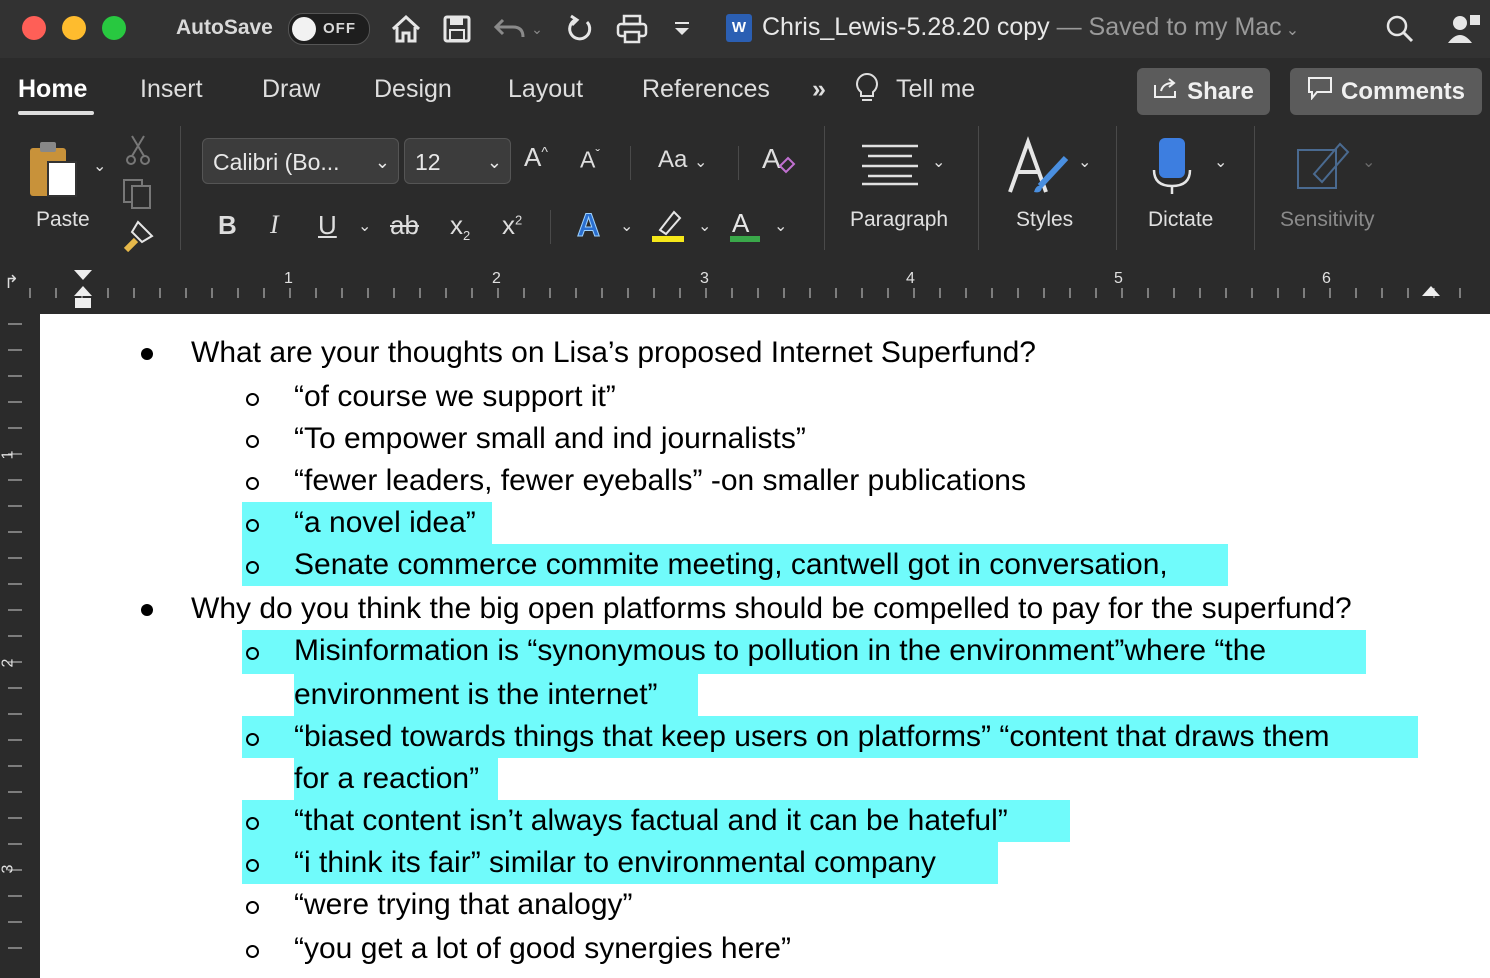 The height and width of the screenshot is (978, 1490). Describe the element at coordinates (780, 226) in the screenshot. I see `font-color-chevron-icon: ⌄` at that location.